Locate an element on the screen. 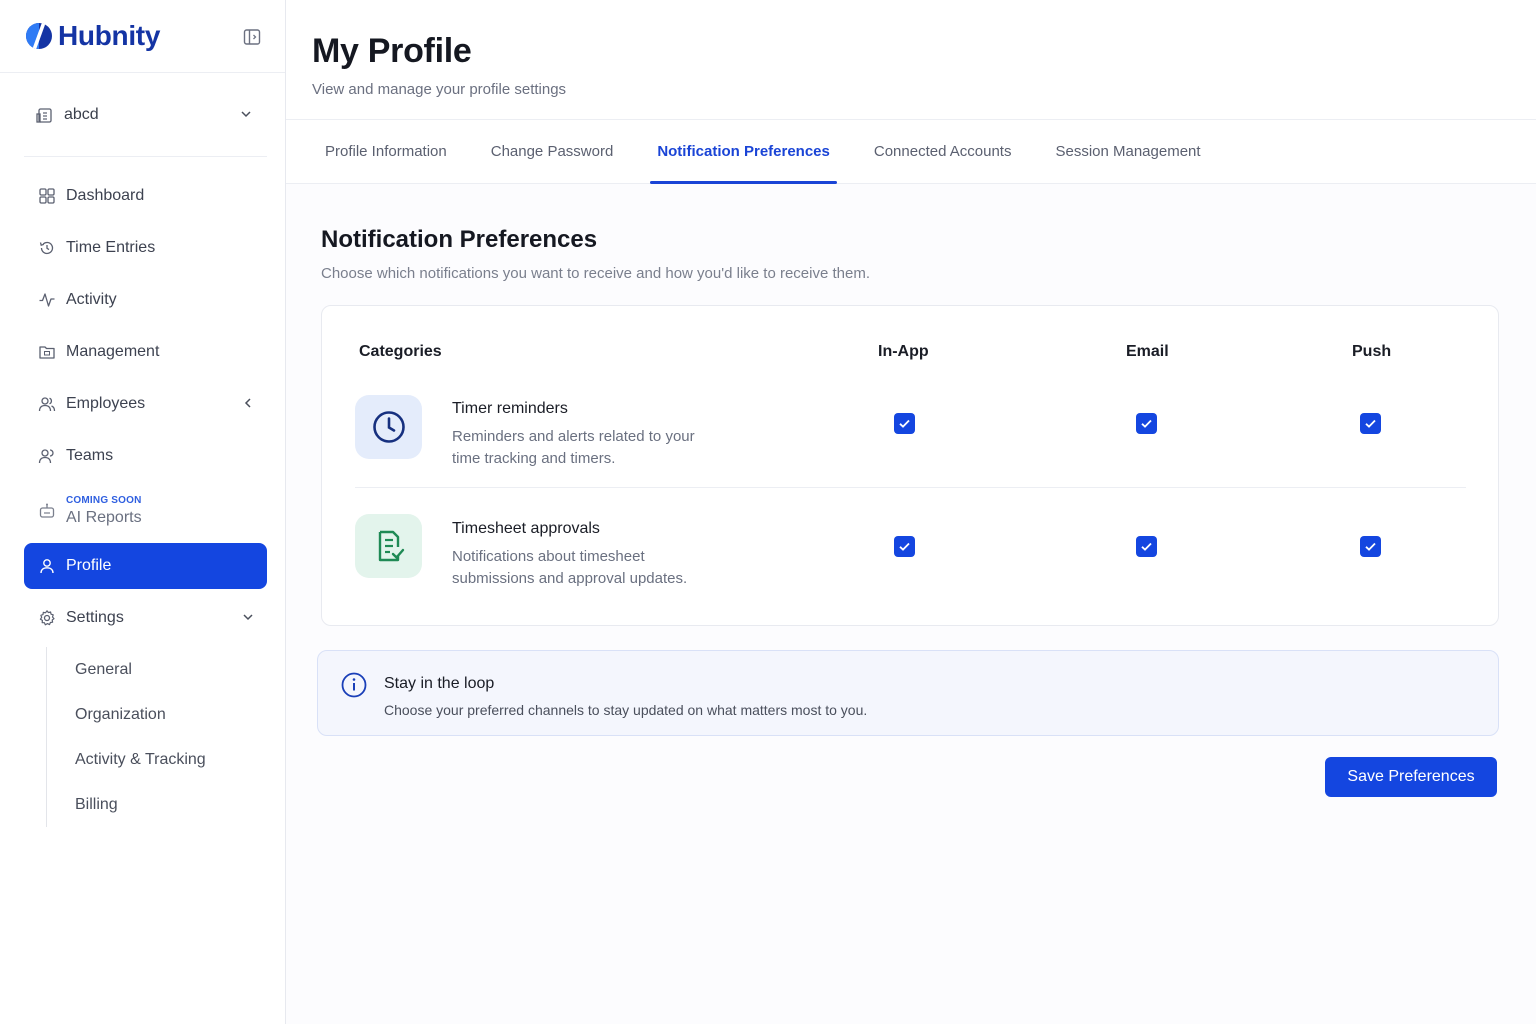 The height and width of the screenshot is (1024, 1536). row-title-timer-reminders: Timer reminders is located at coordinates (510, 408).